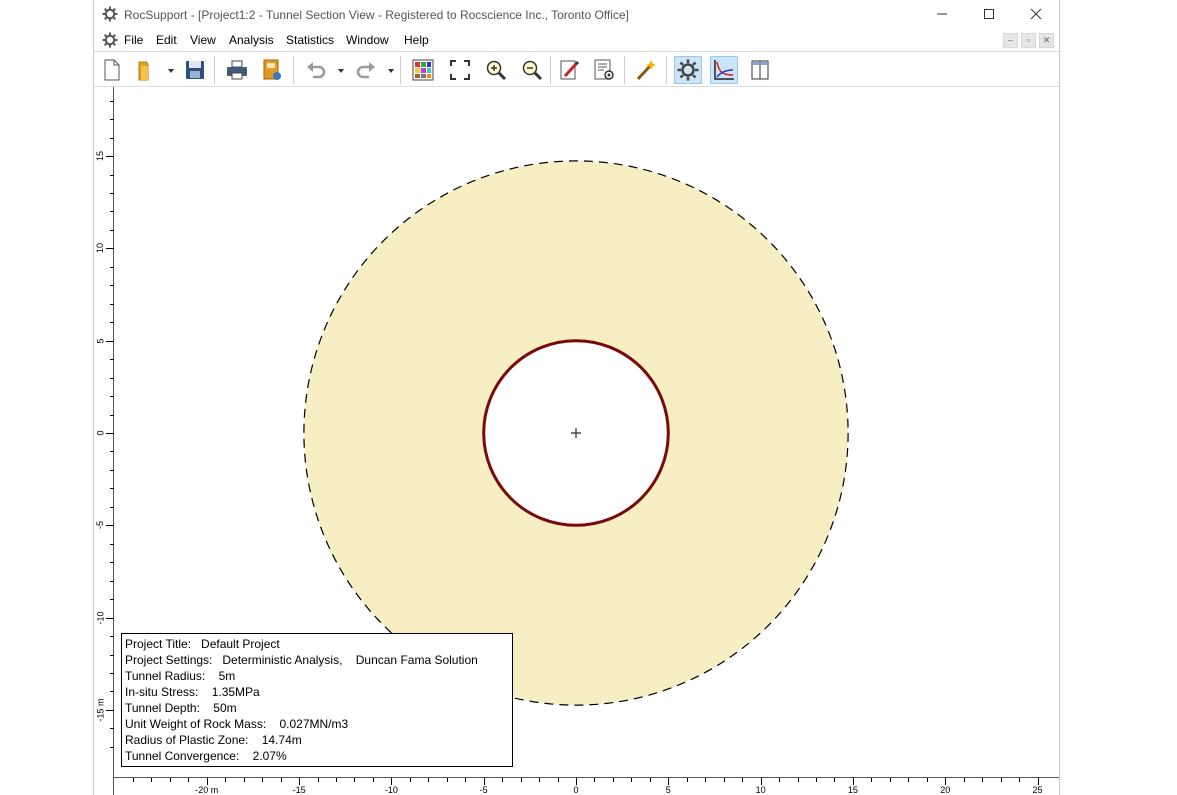 The width and height of the screenshot is (1177, 795). Describe the element at coordinates (110, 42) in the screenshot. I see `document-gear-icon` at that location.